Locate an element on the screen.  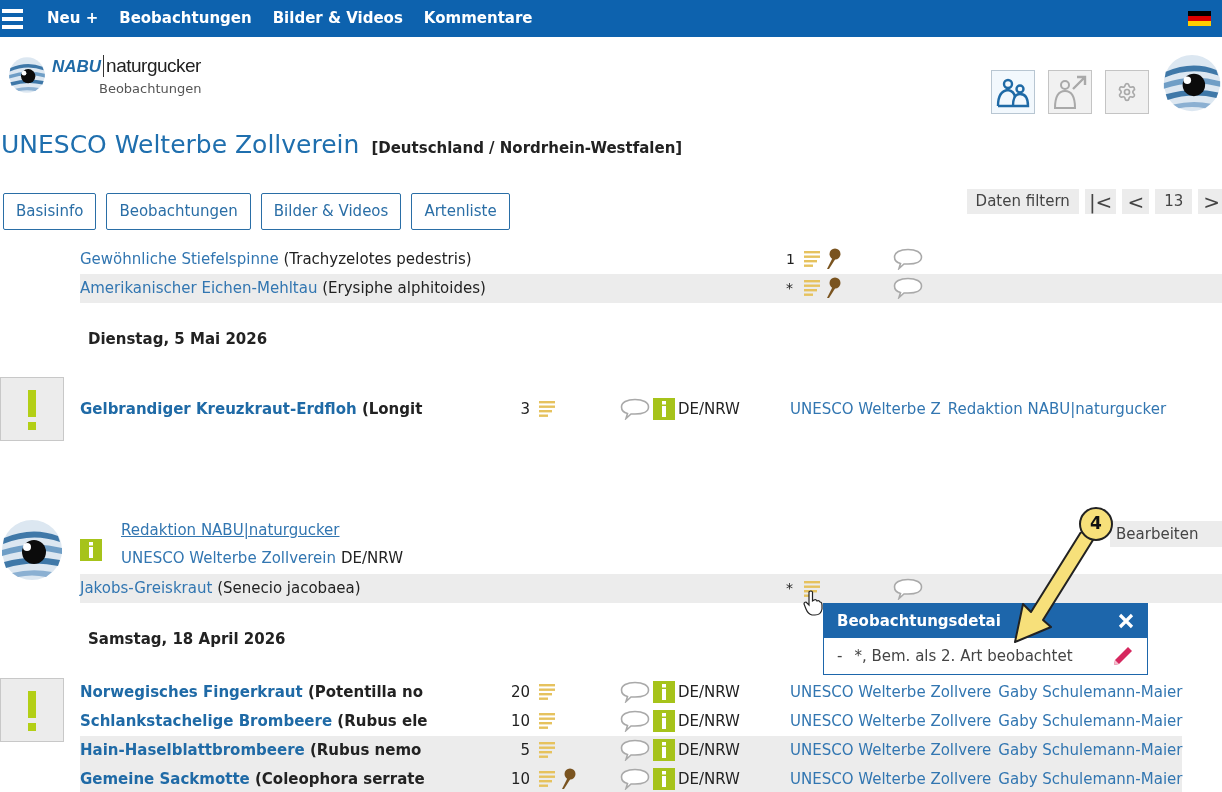
previous-page-button: < is located at coordinates (1136, 201).